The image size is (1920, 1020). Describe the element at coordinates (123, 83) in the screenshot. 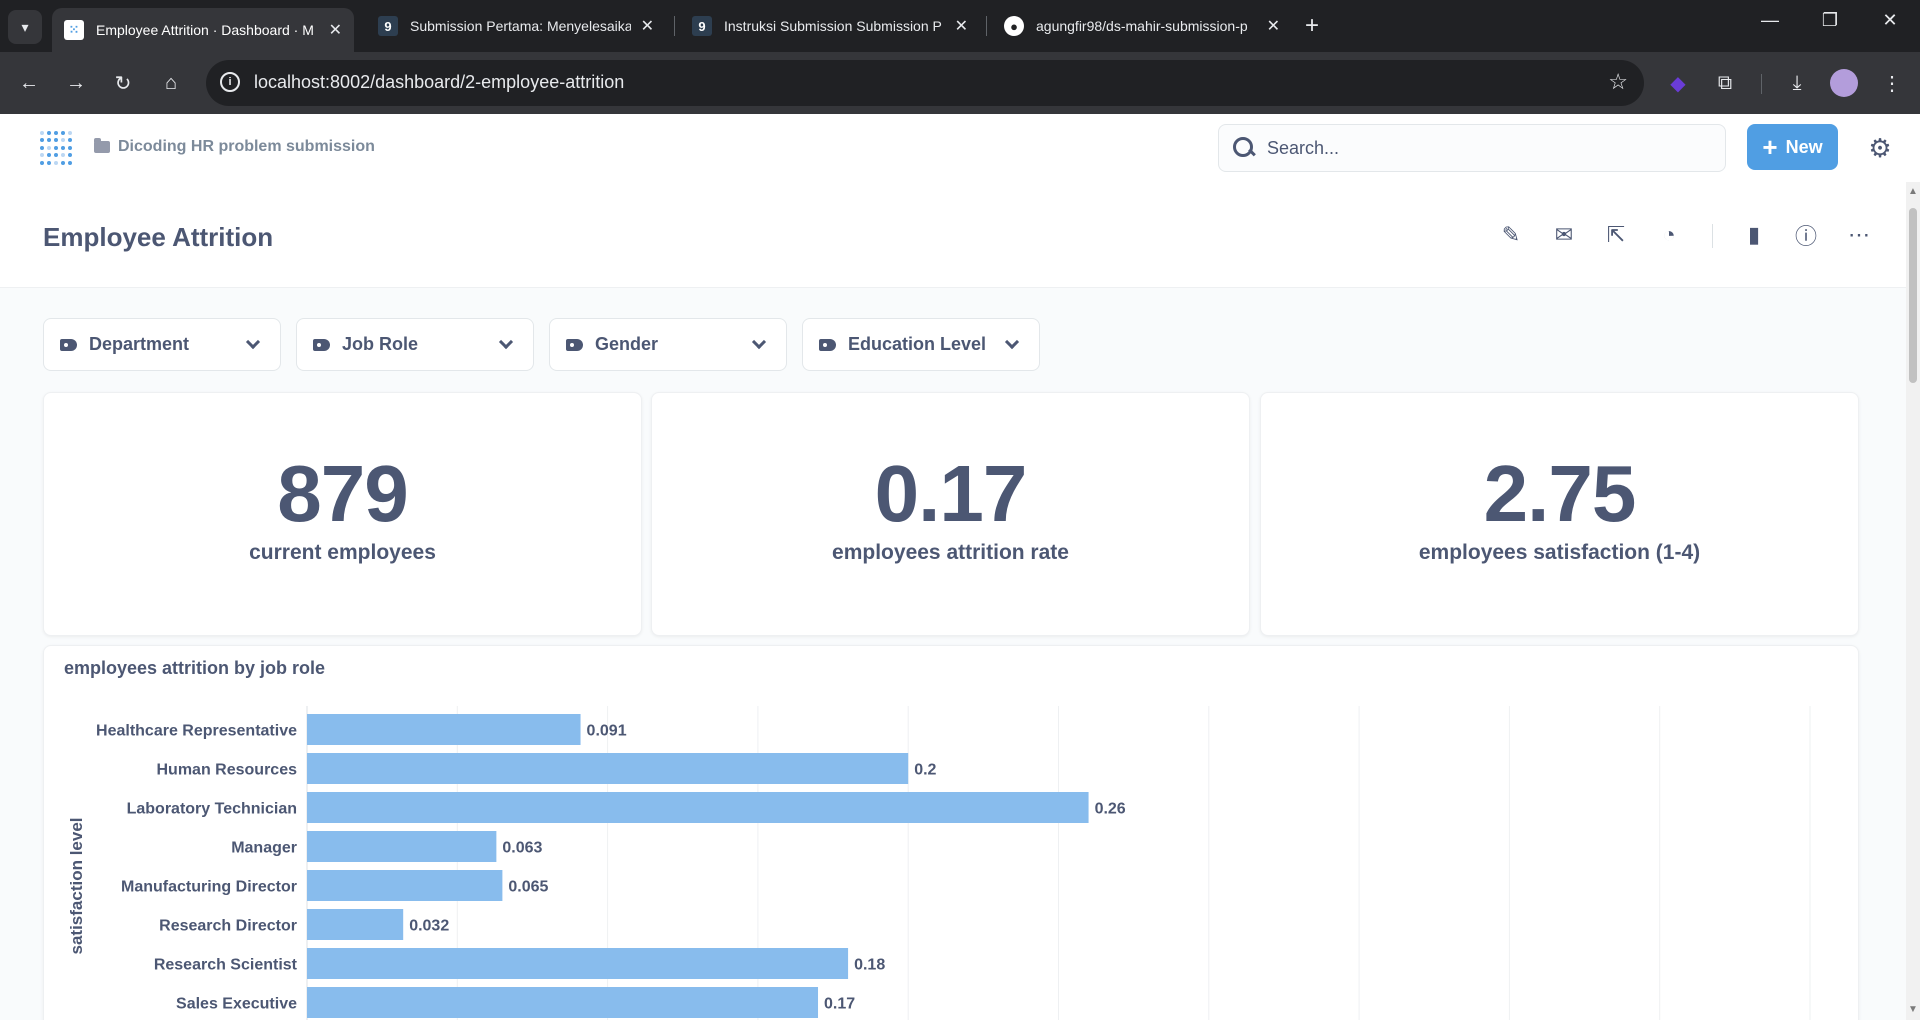

I see `reload-icon: ↻` at that location.